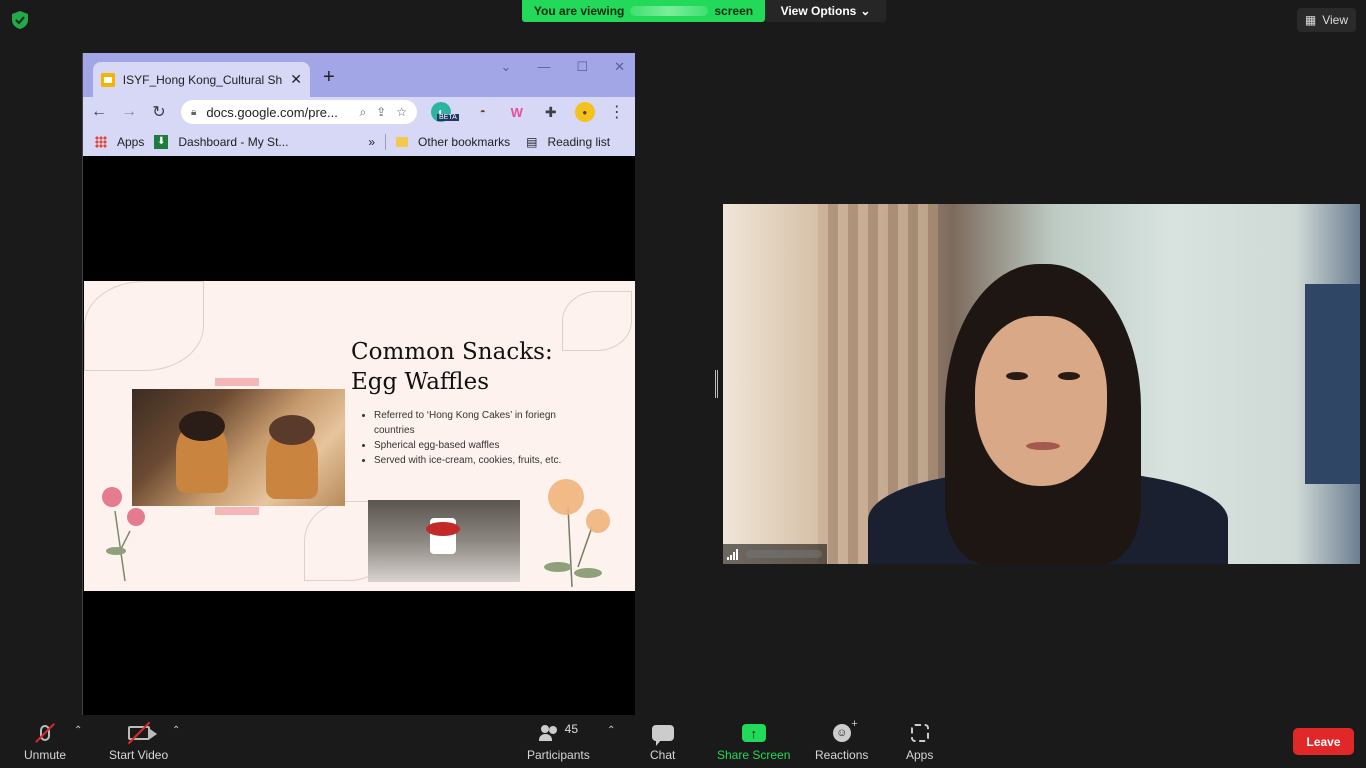 Image resolution: width=1366 pixels, height=768 pixels. What do you see at coordinates (577, 533) in the screenshot?
I see `peach-flower-illustration` at bounding box center [577, 533].